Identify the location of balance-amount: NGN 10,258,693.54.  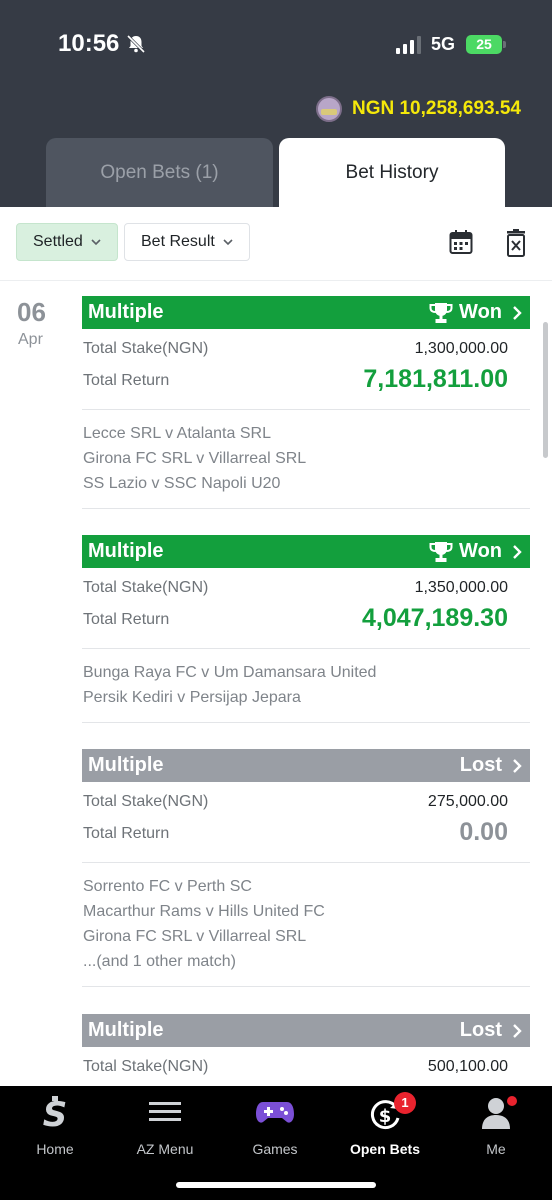
(436, 108).